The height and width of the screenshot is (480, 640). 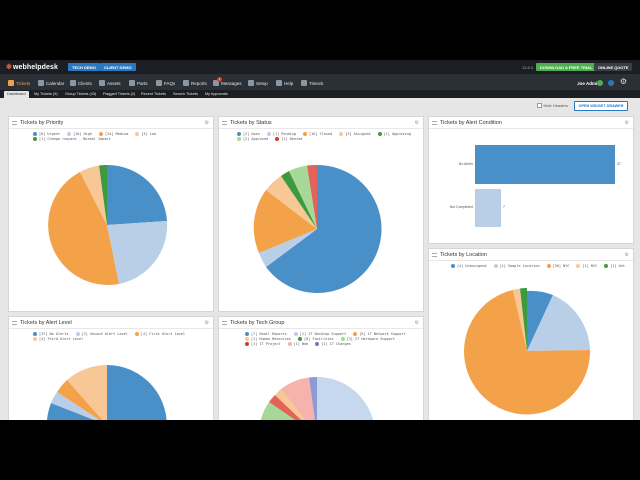 I want to click on assets-icon, so click(x=102, y=83).